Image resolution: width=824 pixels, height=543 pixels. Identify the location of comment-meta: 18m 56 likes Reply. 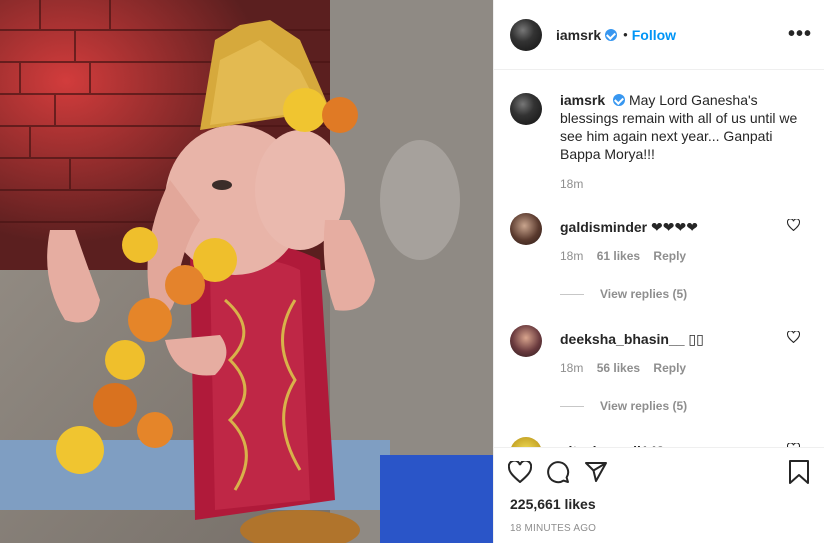
(632, 368).